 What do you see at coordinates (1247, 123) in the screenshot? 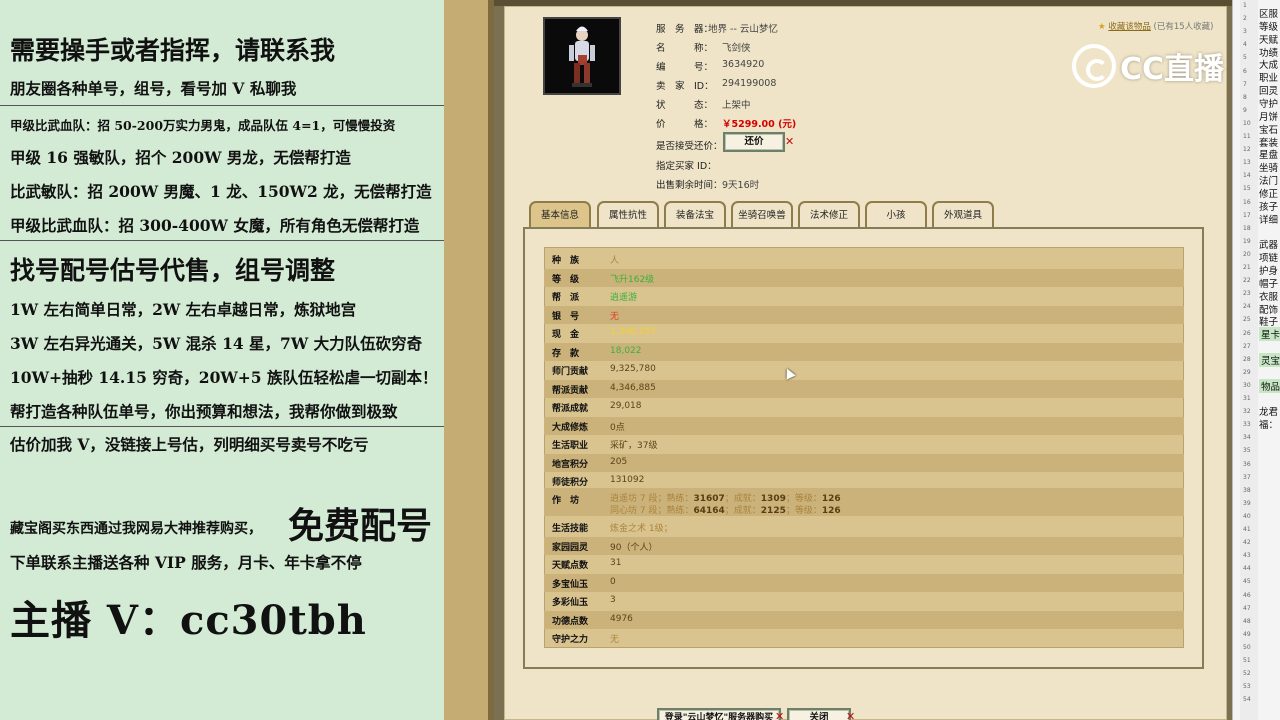
I see `row-number: 10` at bounding box center [1247, 123].